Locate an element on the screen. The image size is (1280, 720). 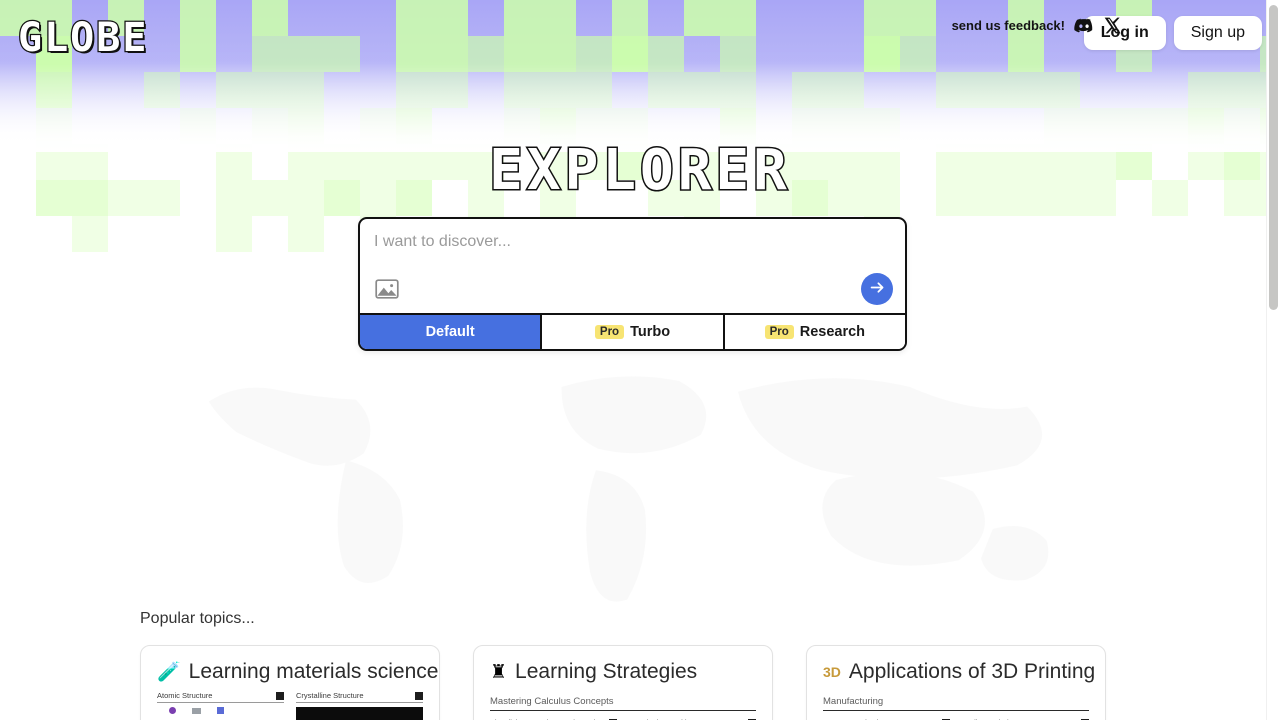
header-links: send us feedback! is located at coordinates (1107, 25).